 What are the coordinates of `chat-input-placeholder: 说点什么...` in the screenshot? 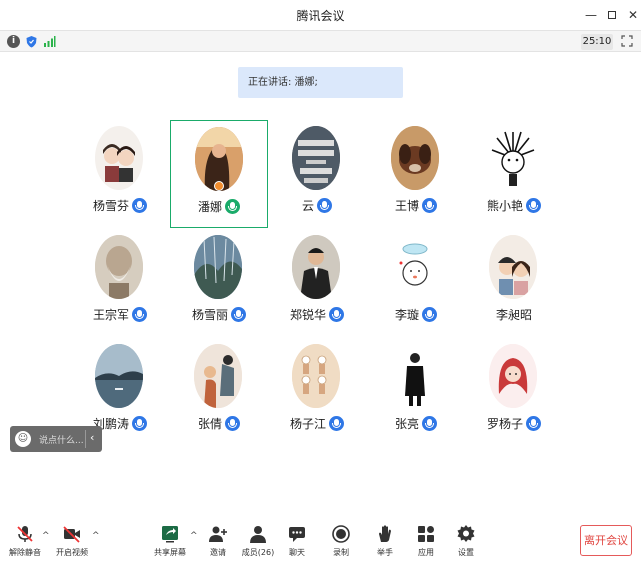 It's located at (61, 439).